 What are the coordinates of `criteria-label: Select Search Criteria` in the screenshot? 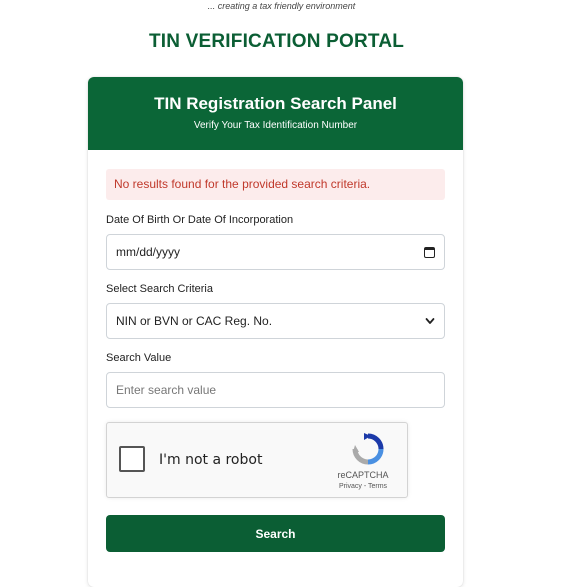 It's located at (159, 289).